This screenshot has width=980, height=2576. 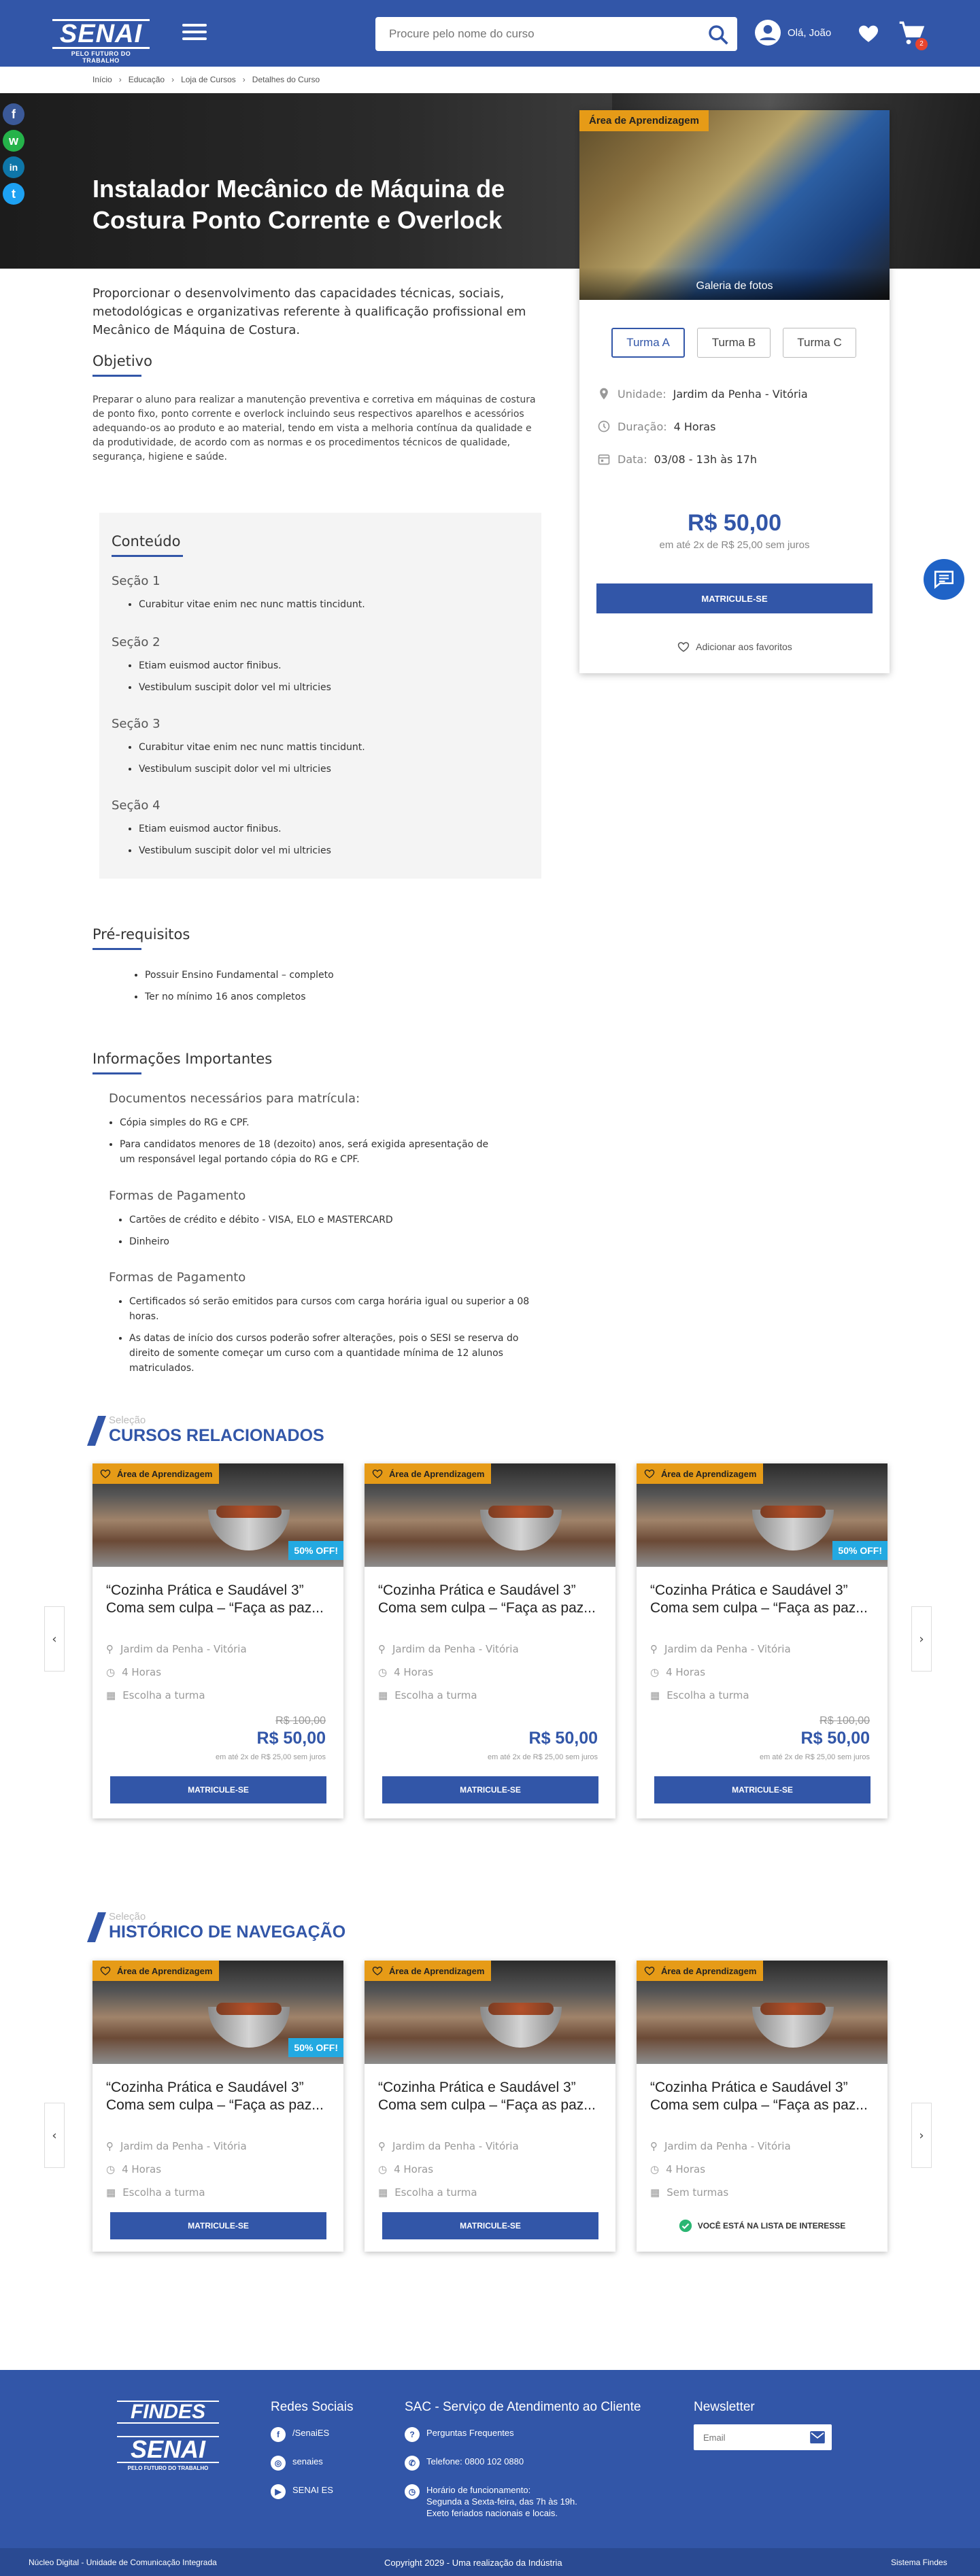 I want to click on chat-button, so click(x=944, y=579).